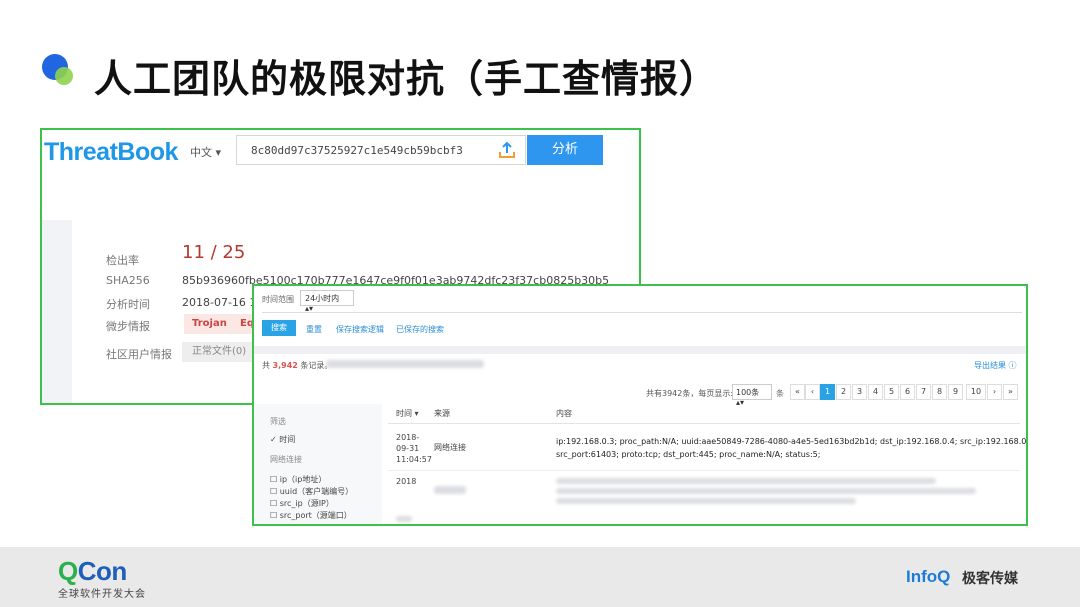  Describe the element at coordinates (907, 392) in the screenshot. I see `page-6: 6` at that location.